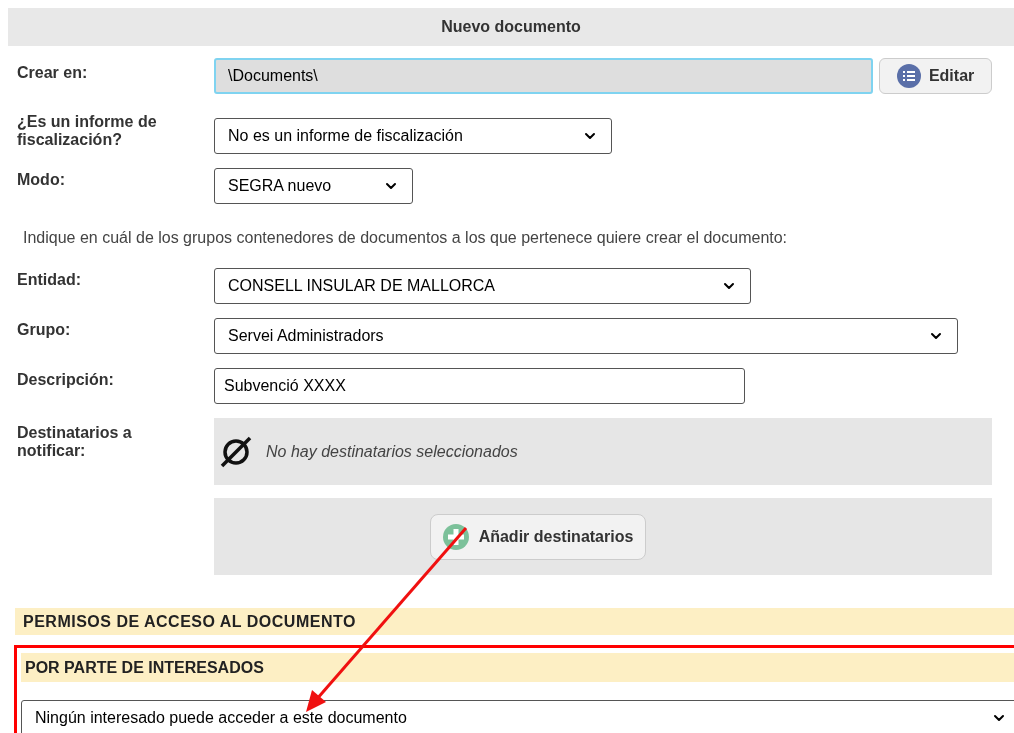  Describe the element at coordinates (49, 280) in the screenshot. I see `field-label: Entidad:` at that location.